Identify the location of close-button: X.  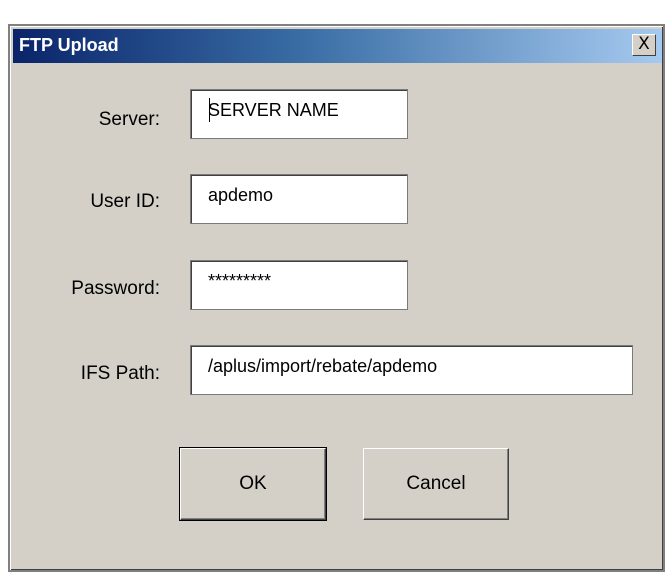
(644, 45).